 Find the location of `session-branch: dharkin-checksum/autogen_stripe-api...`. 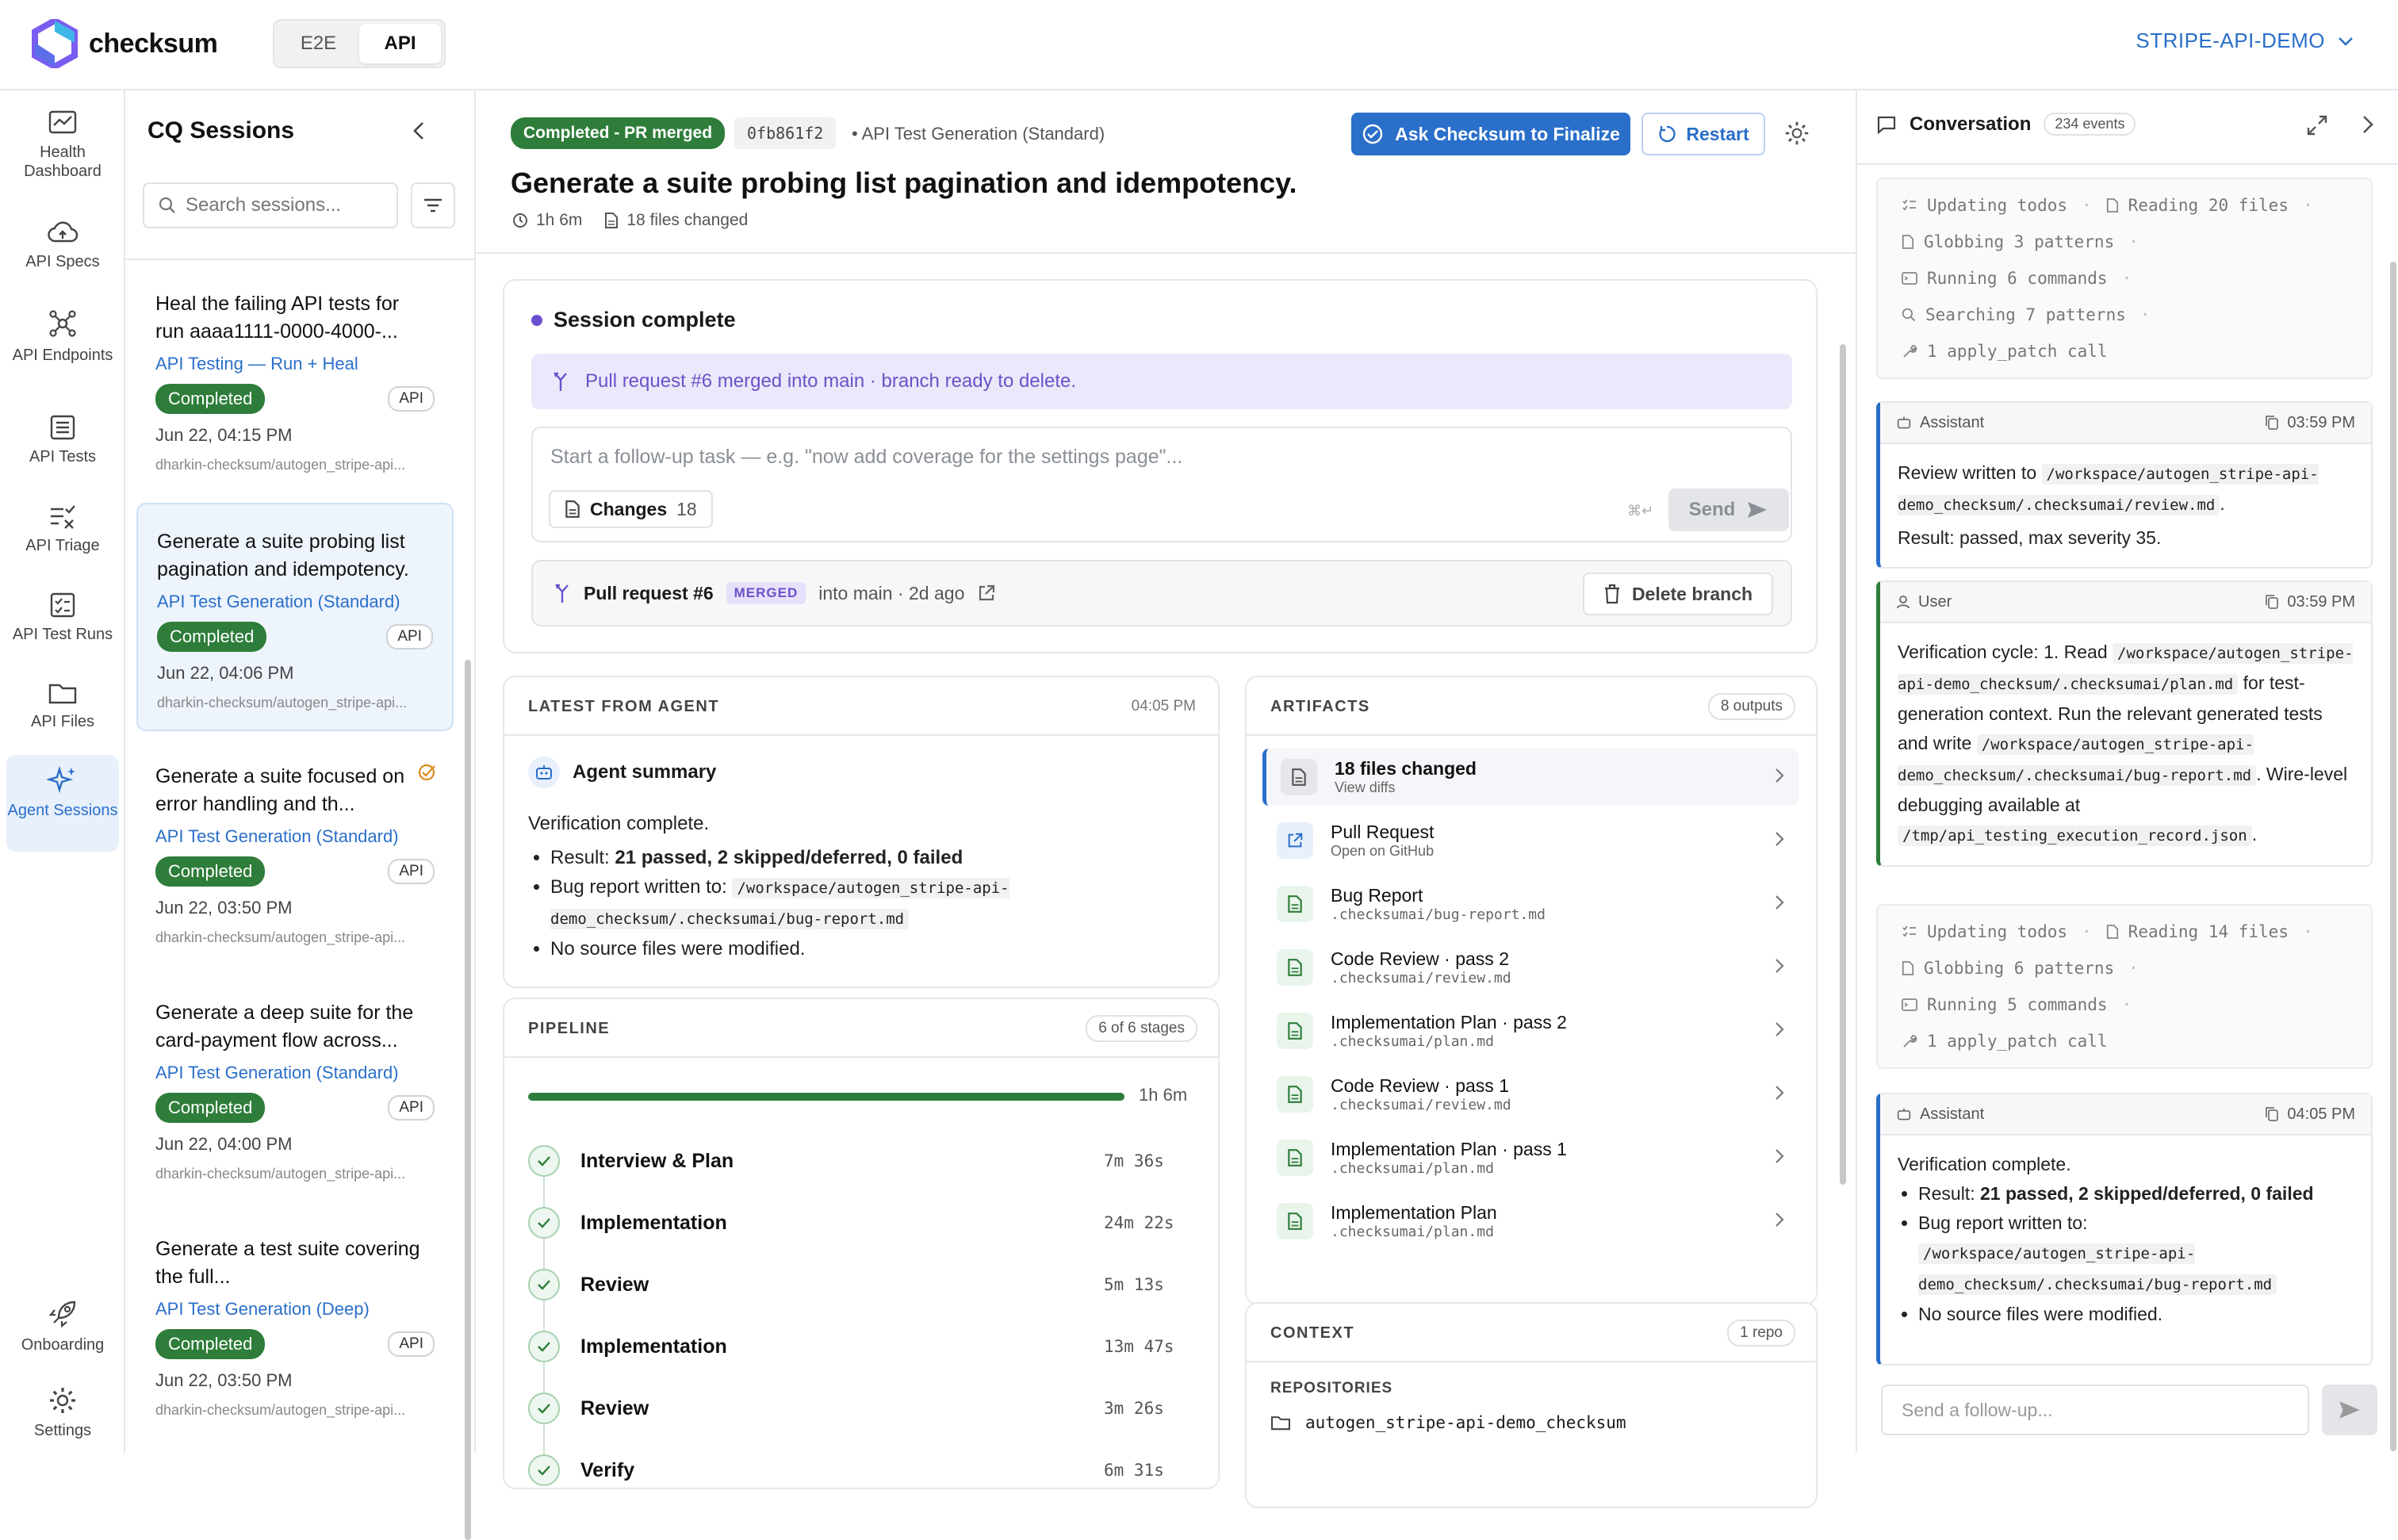

session-branch: dharkin-checksum/autogen_stripe-api... is located at coordinates (281, 1410).